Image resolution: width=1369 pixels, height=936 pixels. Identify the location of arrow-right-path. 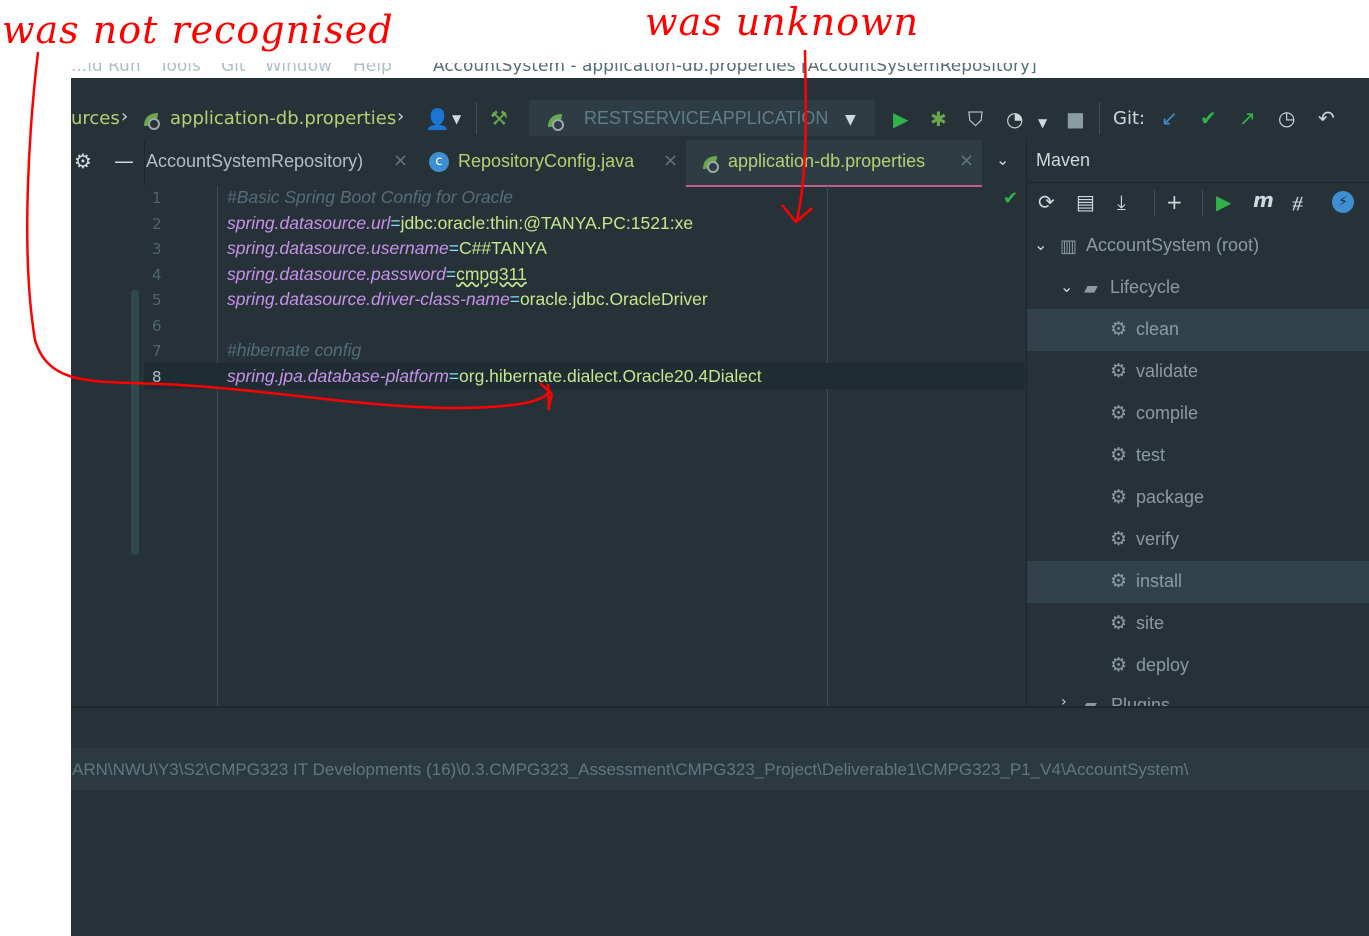
(801, 135).